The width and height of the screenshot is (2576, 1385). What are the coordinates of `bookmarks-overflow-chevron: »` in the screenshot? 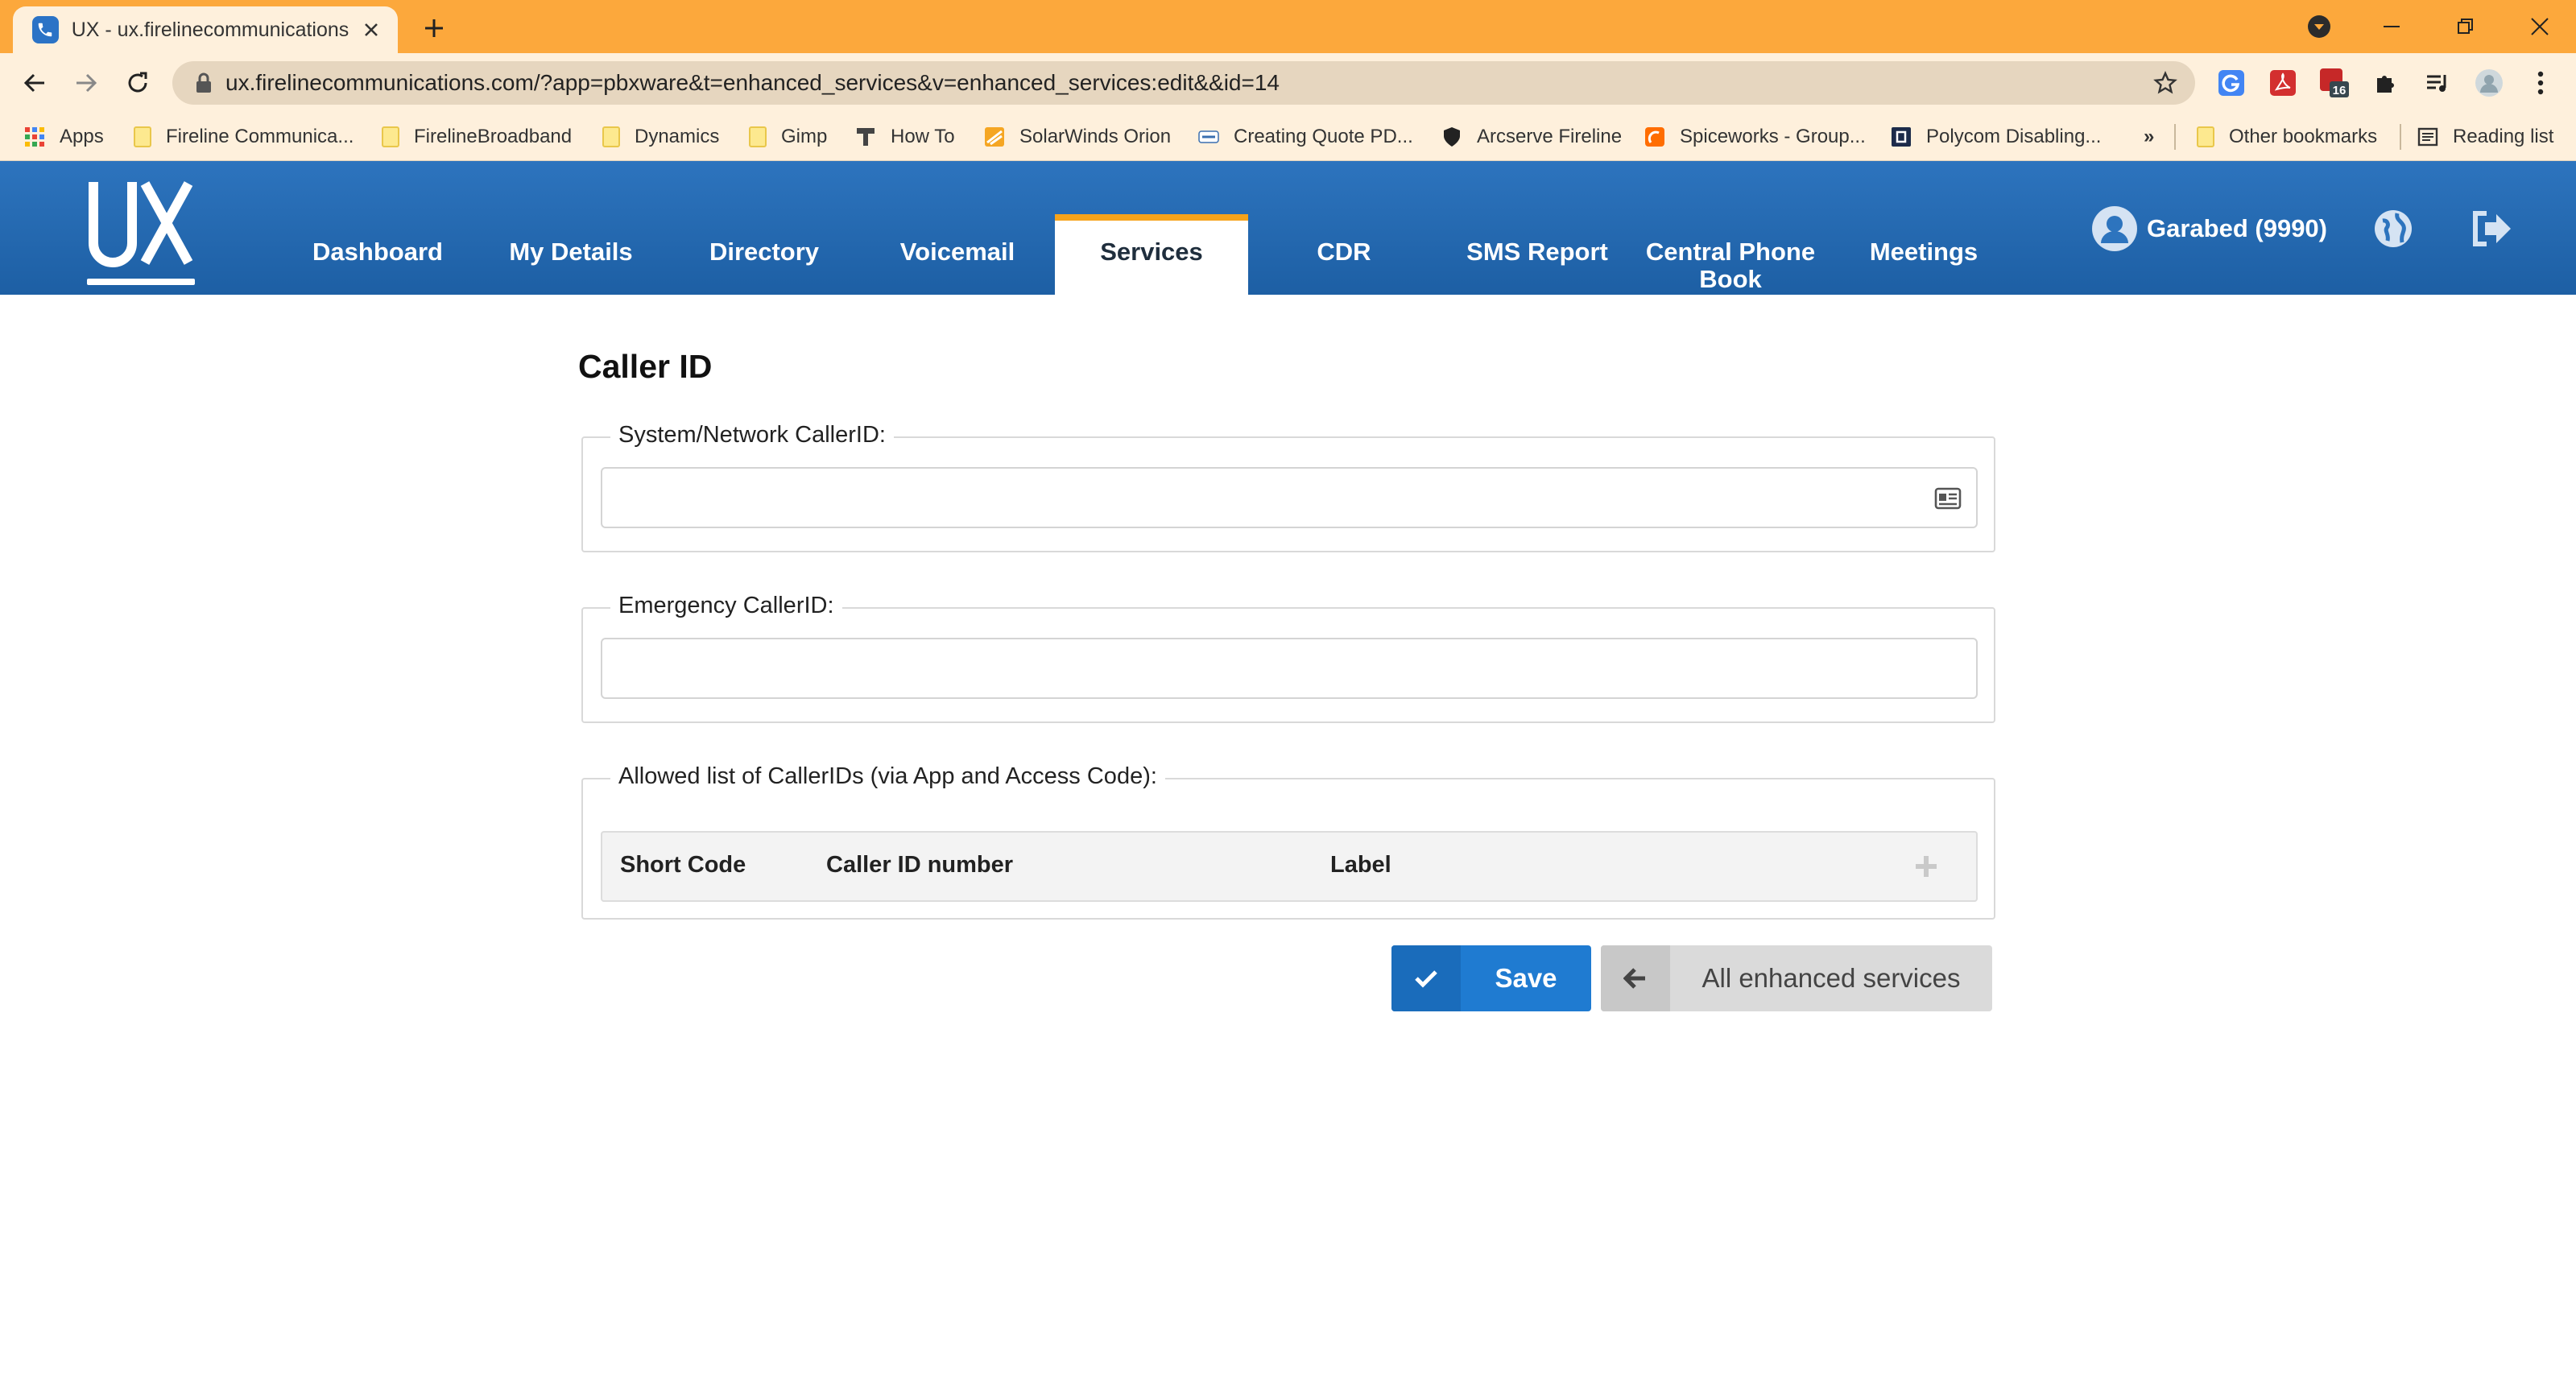 It's located at (2149, 137).